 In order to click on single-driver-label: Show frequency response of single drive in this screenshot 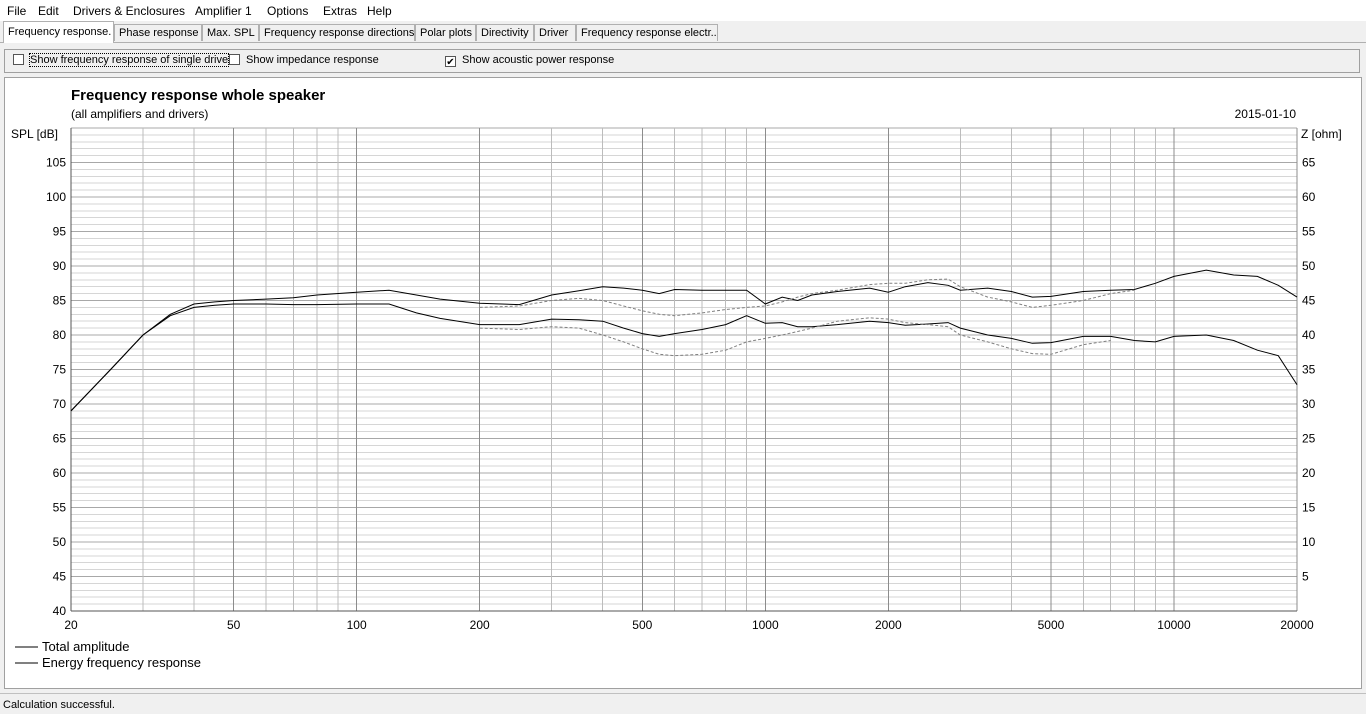, I will do `click(129, 60)`.